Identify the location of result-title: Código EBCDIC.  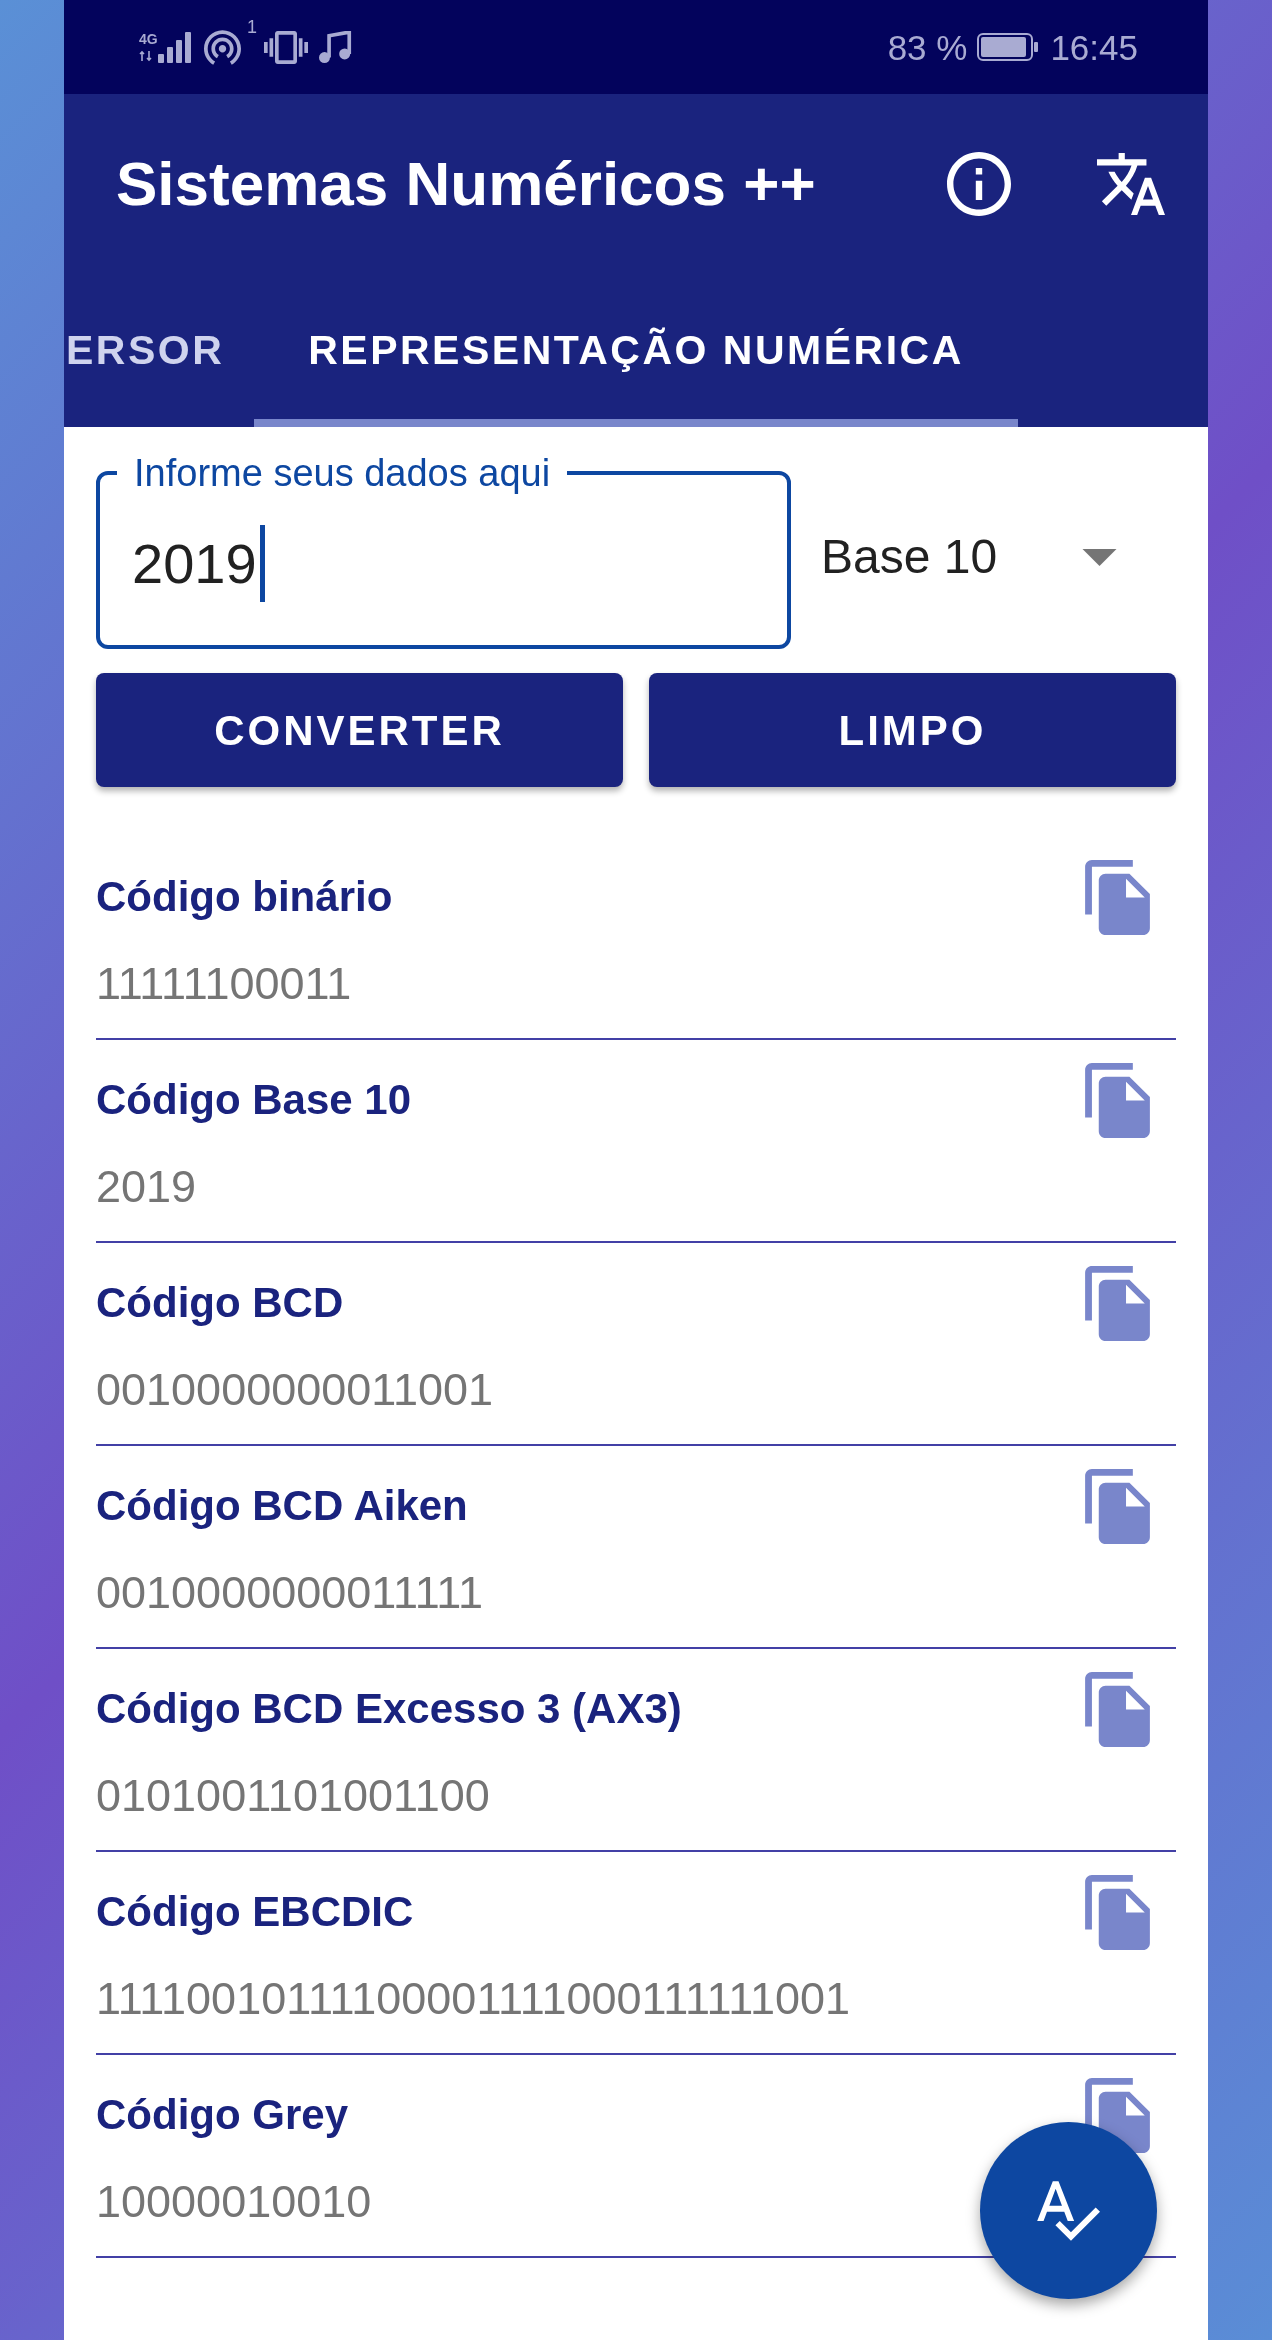
(255, 1912).